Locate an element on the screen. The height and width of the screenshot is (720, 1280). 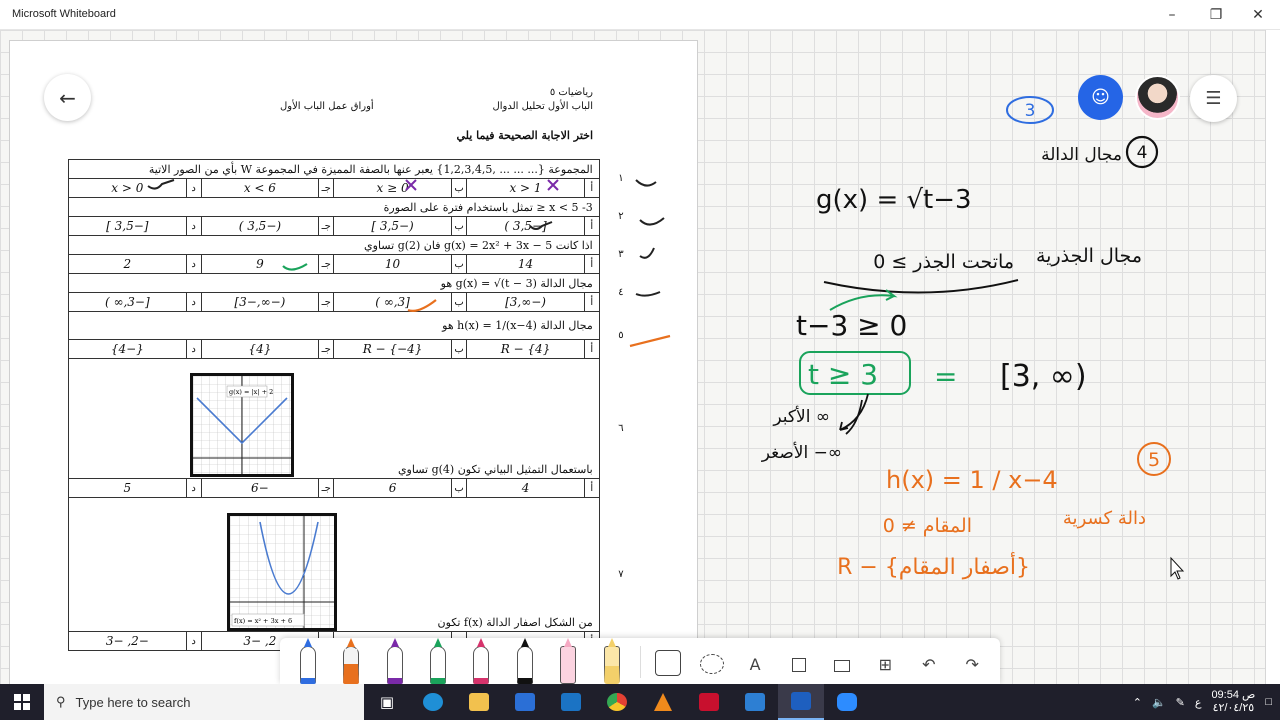
file-explorer-app is located at coordinates (479, 702).